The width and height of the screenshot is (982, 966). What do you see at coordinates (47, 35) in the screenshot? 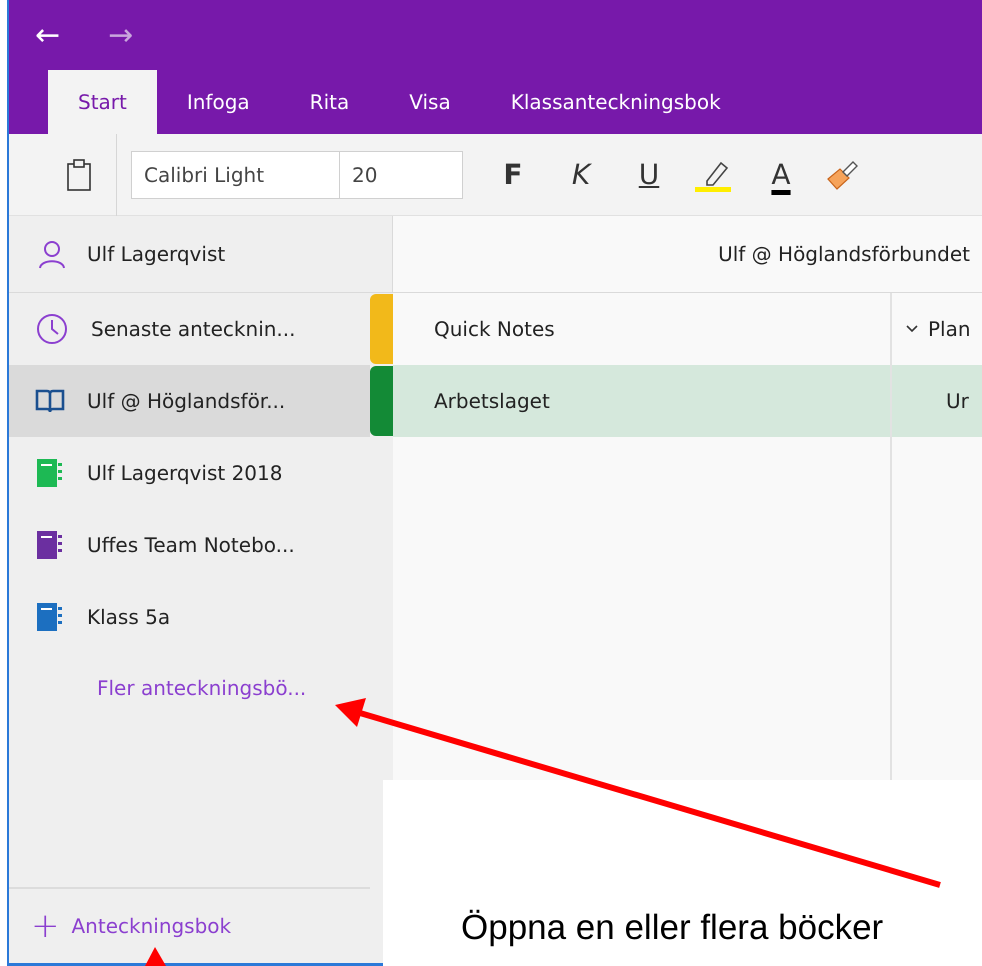
I see `back-button: ←` at bounding box center [47, 35].